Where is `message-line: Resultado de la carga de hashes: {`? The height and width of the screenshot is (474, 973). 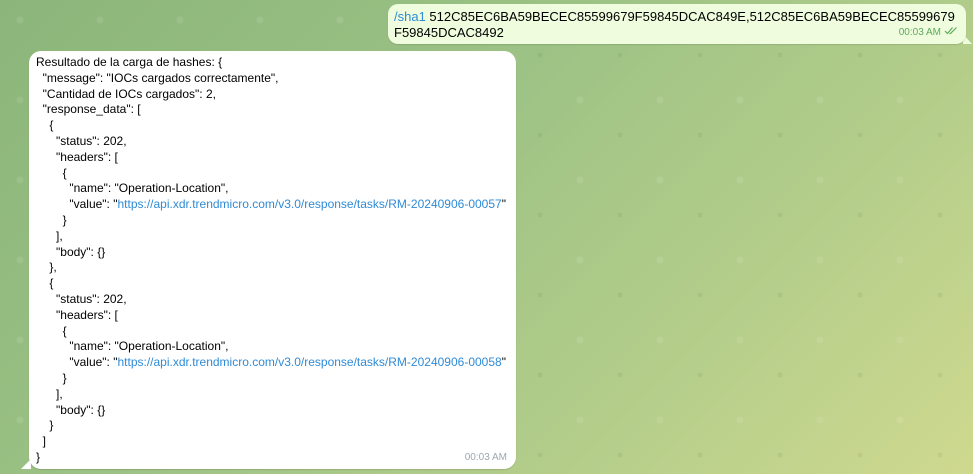 message-line: Resultado de la carga de hashes: { is located at coordinates (272, 63).